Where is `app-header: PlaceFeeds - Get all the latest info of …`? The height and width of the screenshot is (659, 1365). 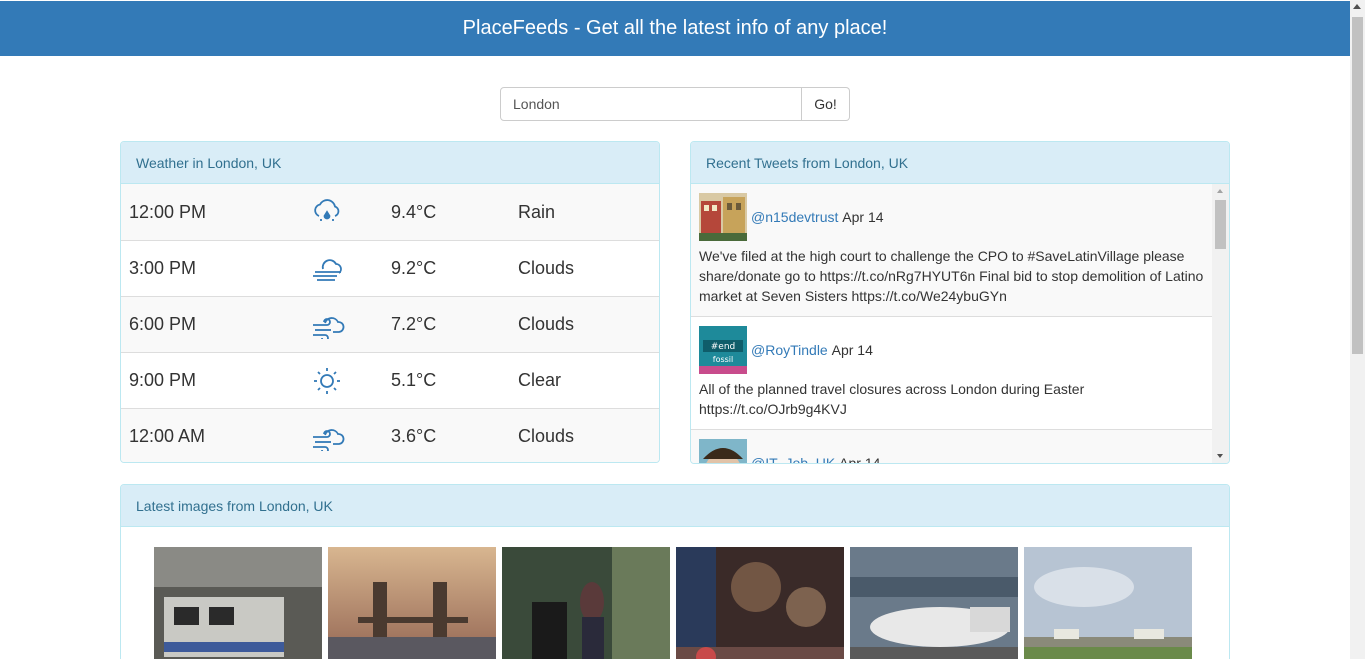
app-header: PlaceFeeds - Get all the latest info of … is located at coordinates (675, 28).